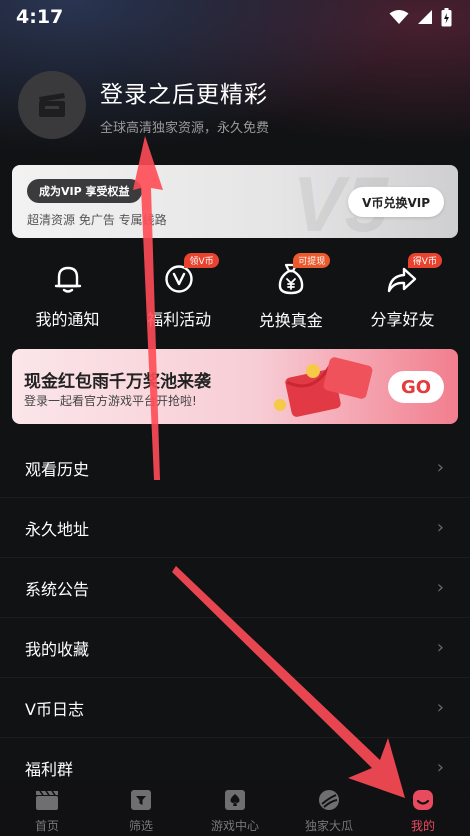 This screenshot has width=470, height=836. What do you see at coordinates (402, 280) in the screenshot?
I see `share-icon` at bounding box center [402, 280].